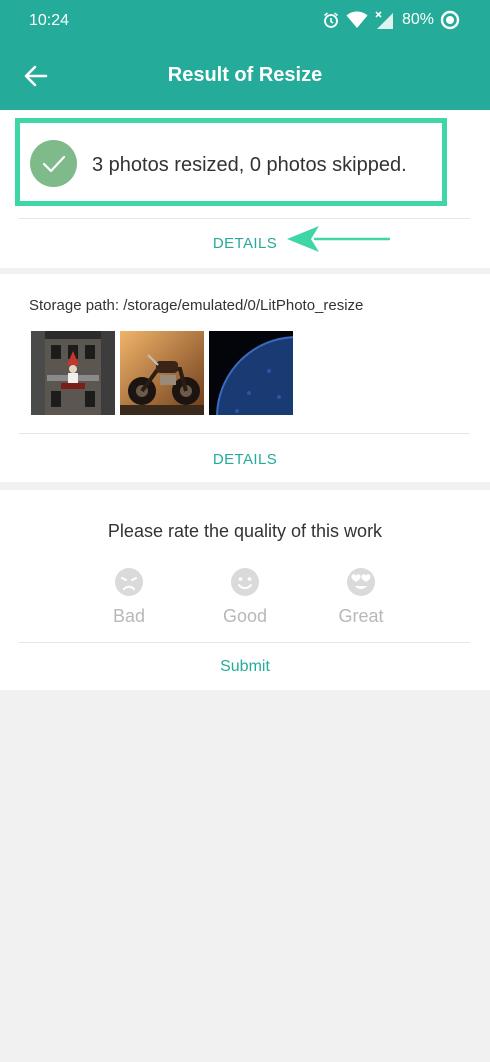 Image resolution: width=490 pixels, height=1062 pixels. What do you see at coordinates (339, 239) in the screenshot?
I see `arrow-pointer-icon` at bounding box center [339, 239].